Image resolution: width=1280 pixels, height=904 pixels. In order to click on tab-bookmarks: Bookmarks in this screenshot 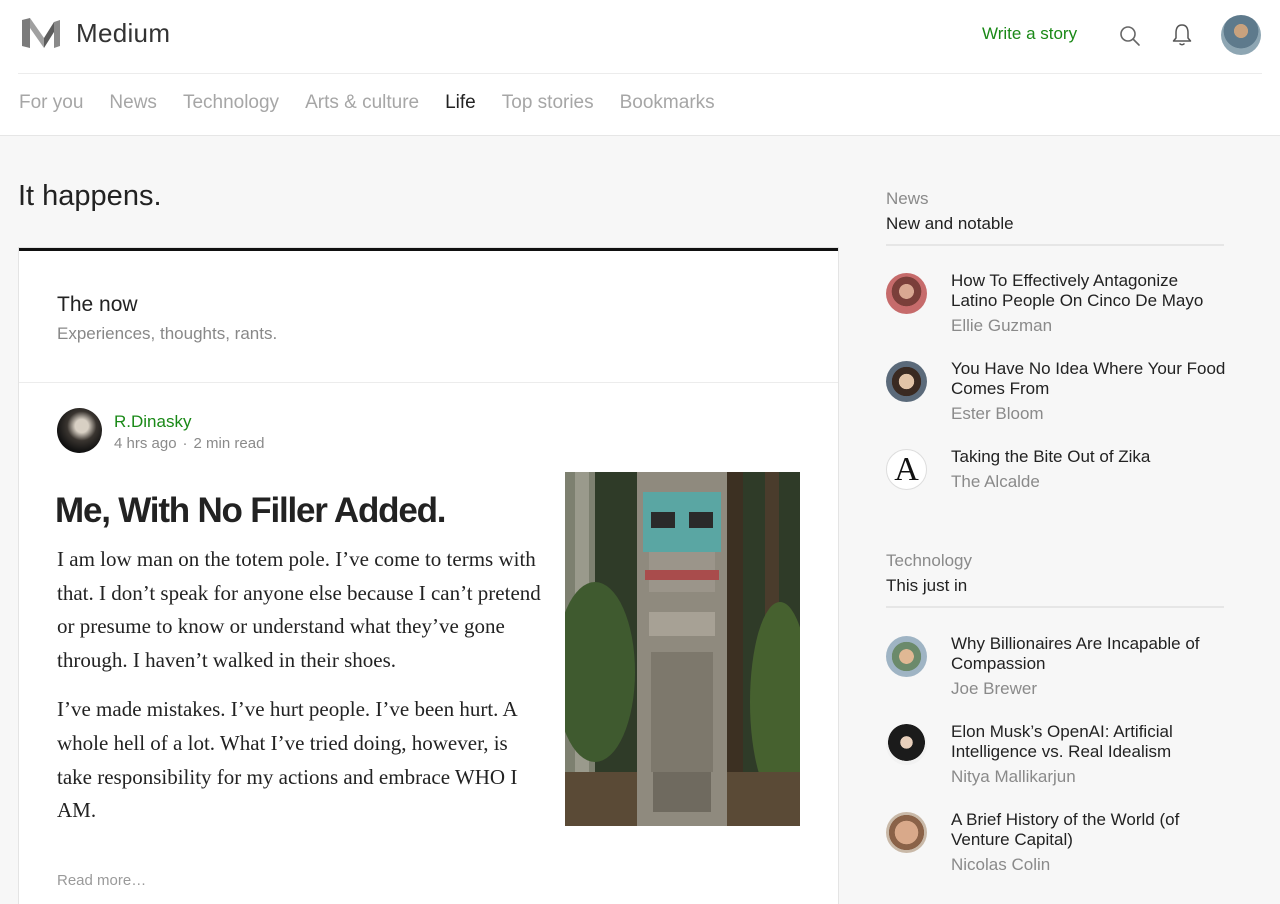, I will do `click(667, 103)`.